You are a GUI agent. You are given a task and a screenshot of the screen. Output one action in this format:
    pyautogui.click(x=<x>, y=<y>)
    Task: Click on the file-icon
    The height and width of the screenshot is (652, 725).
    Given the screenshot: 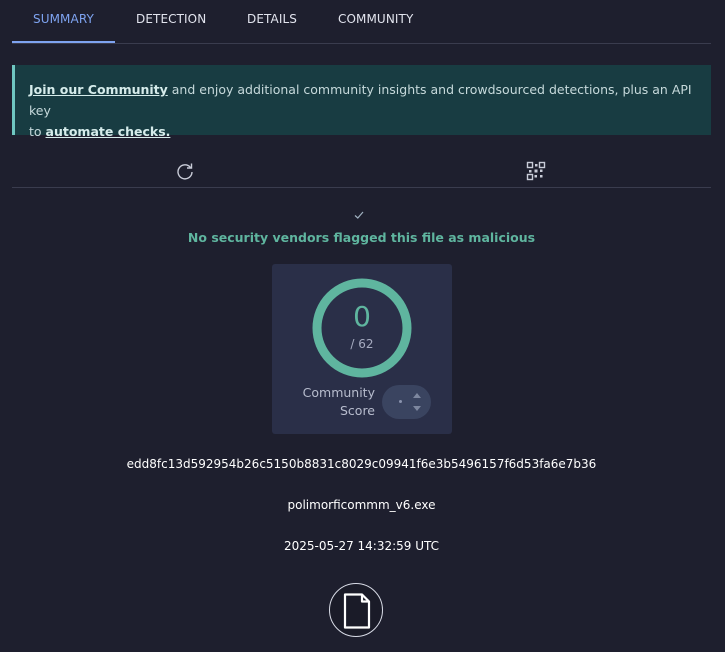 What is the action you would take?
    pyautogui.click(x=357, y=611)
    